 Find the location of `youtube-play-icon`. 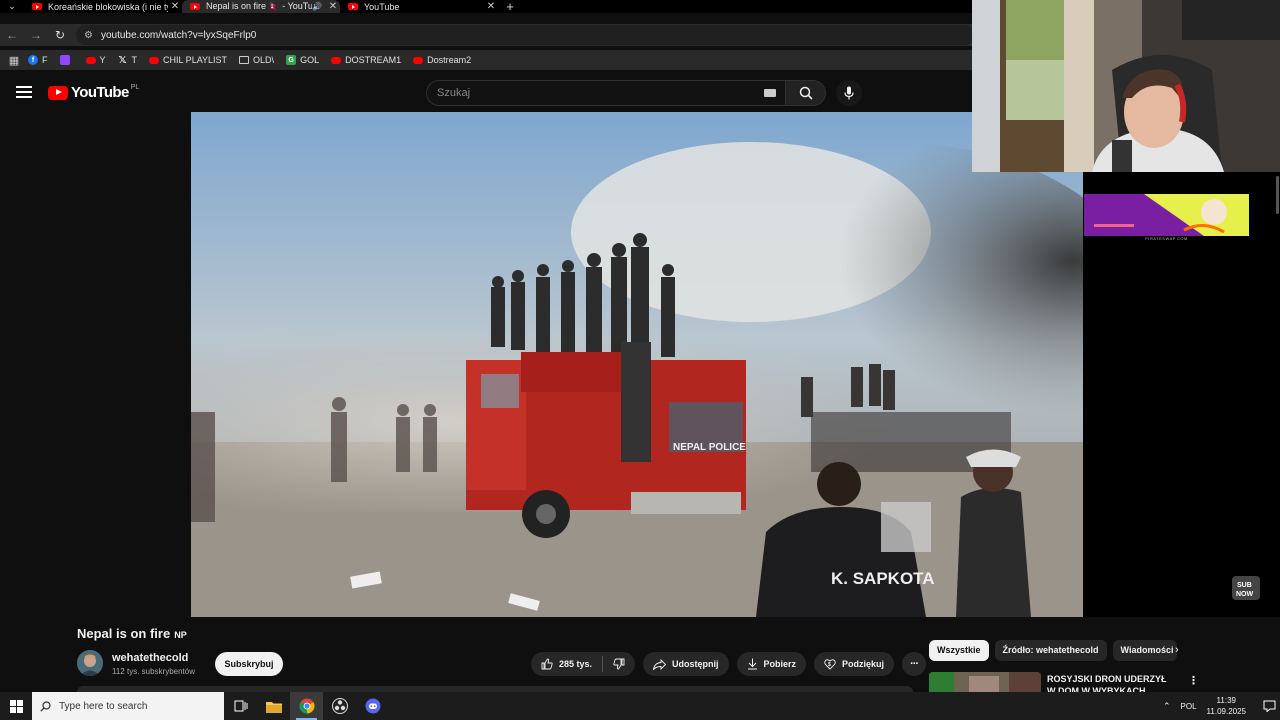

youtube-play-icon is located at coordinates (58, 92).